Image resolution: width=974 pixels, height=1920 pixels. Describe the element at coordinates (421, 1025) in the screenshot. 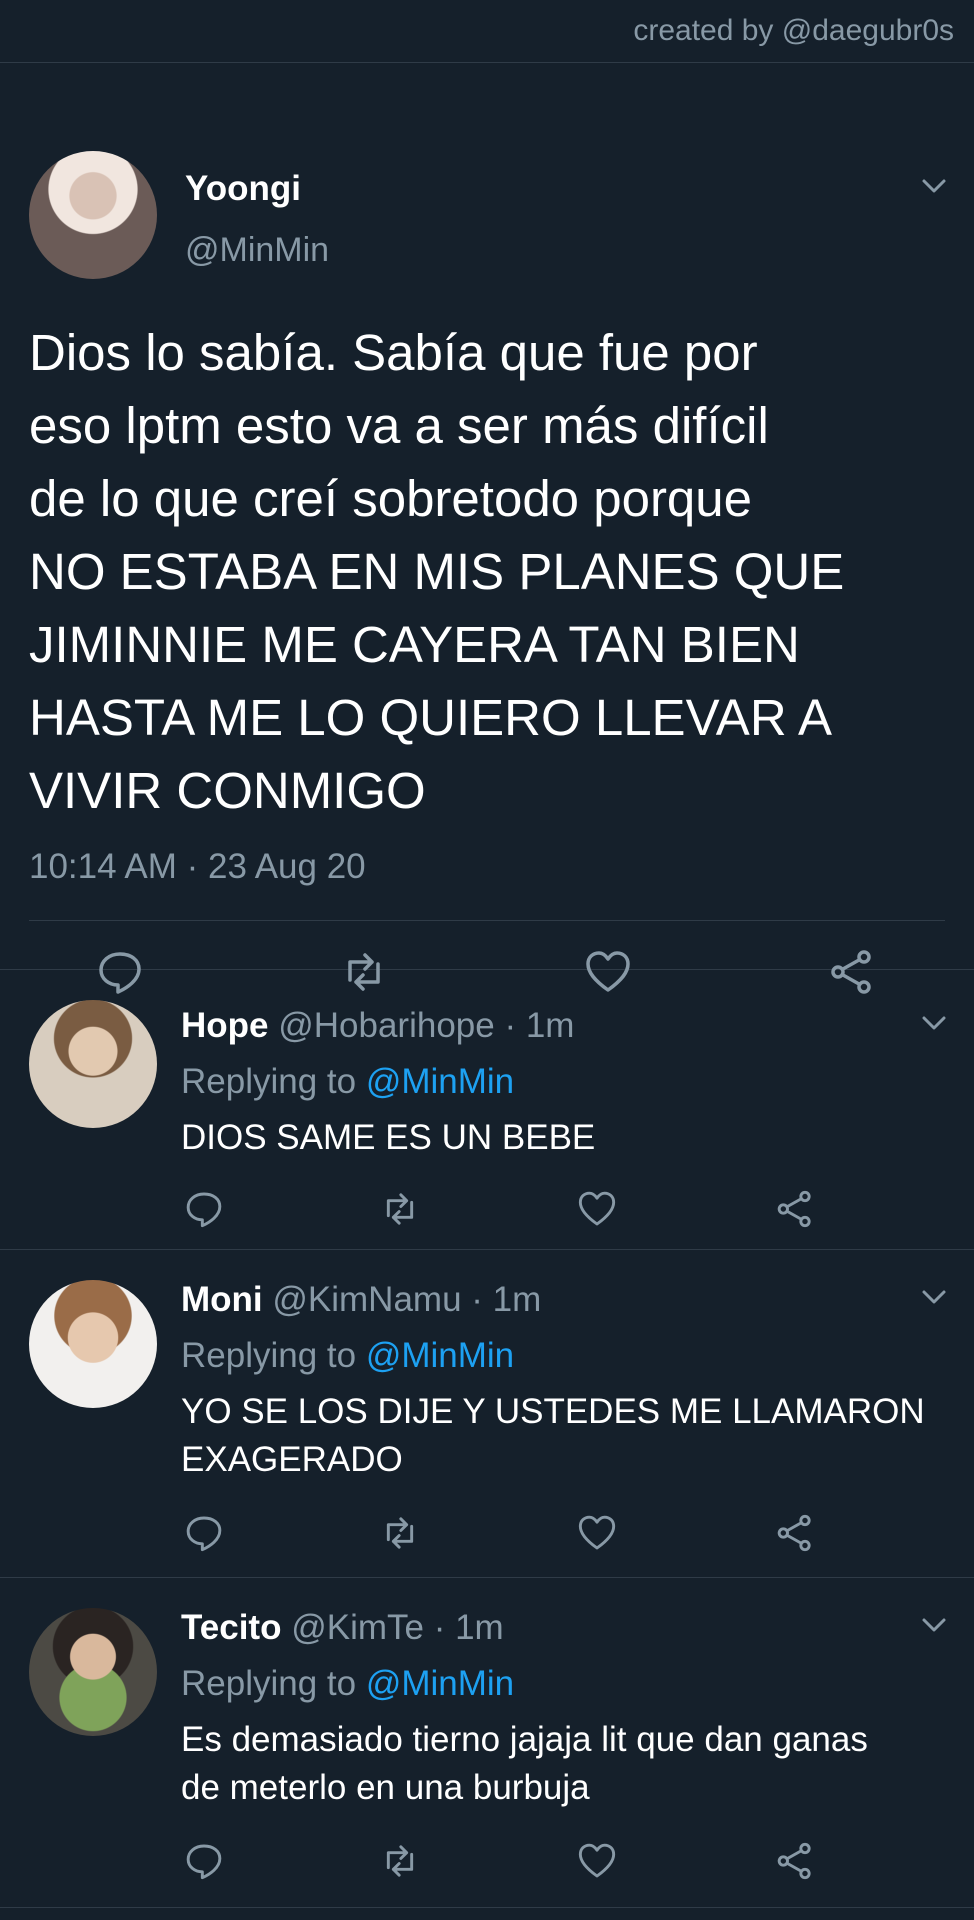

I see `author-meta: @Hobarihope · 1m` at that location.